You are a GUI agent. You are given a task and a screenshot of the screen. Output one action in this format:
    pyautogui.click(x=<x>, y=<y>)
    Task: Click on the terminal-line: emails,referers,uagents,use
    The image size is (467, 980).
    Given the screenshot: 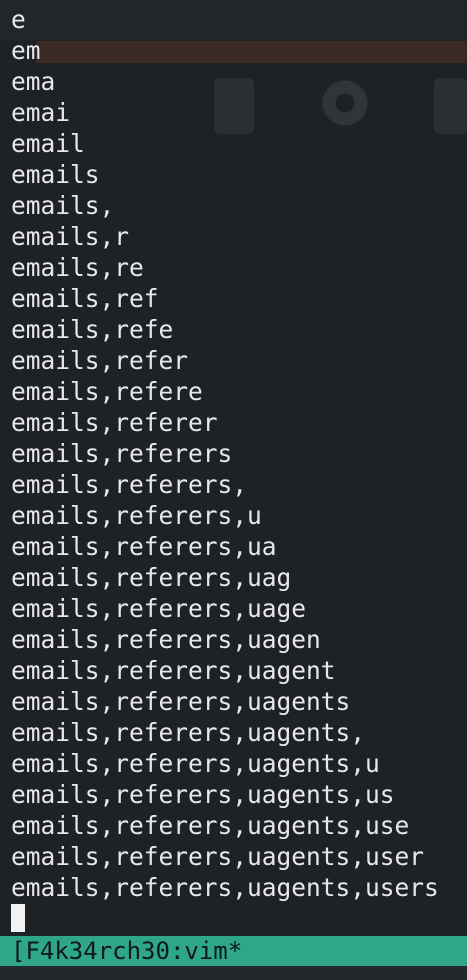 What is the action you would take?
    pyautogui.click(x=210, y=825)
    